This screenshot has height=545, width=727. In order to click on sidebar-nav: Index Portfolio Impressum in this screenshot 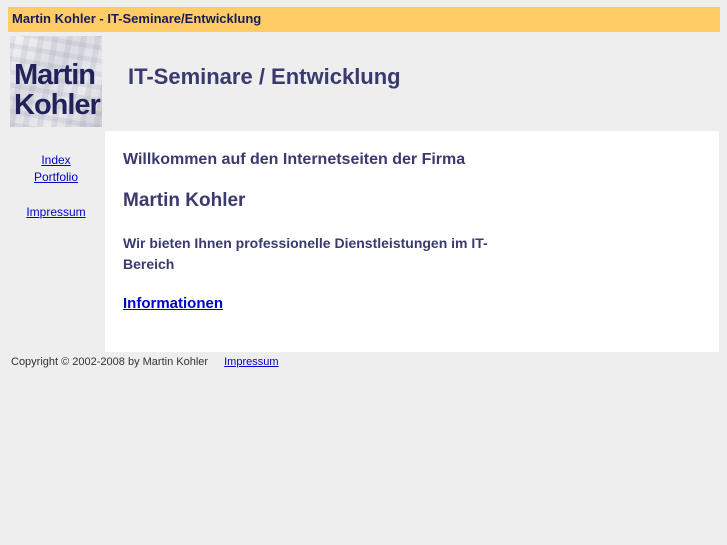, I will do `click(56, 186)`.